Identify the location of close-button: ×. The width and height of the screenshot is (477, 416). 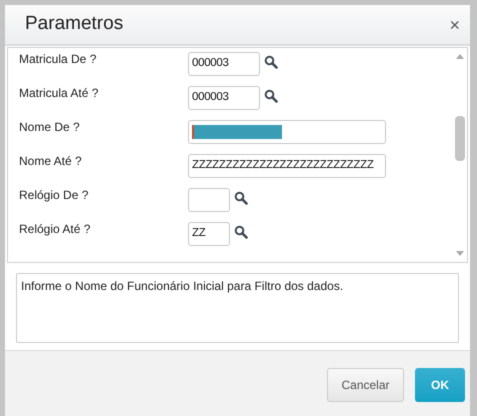
(454, 25).